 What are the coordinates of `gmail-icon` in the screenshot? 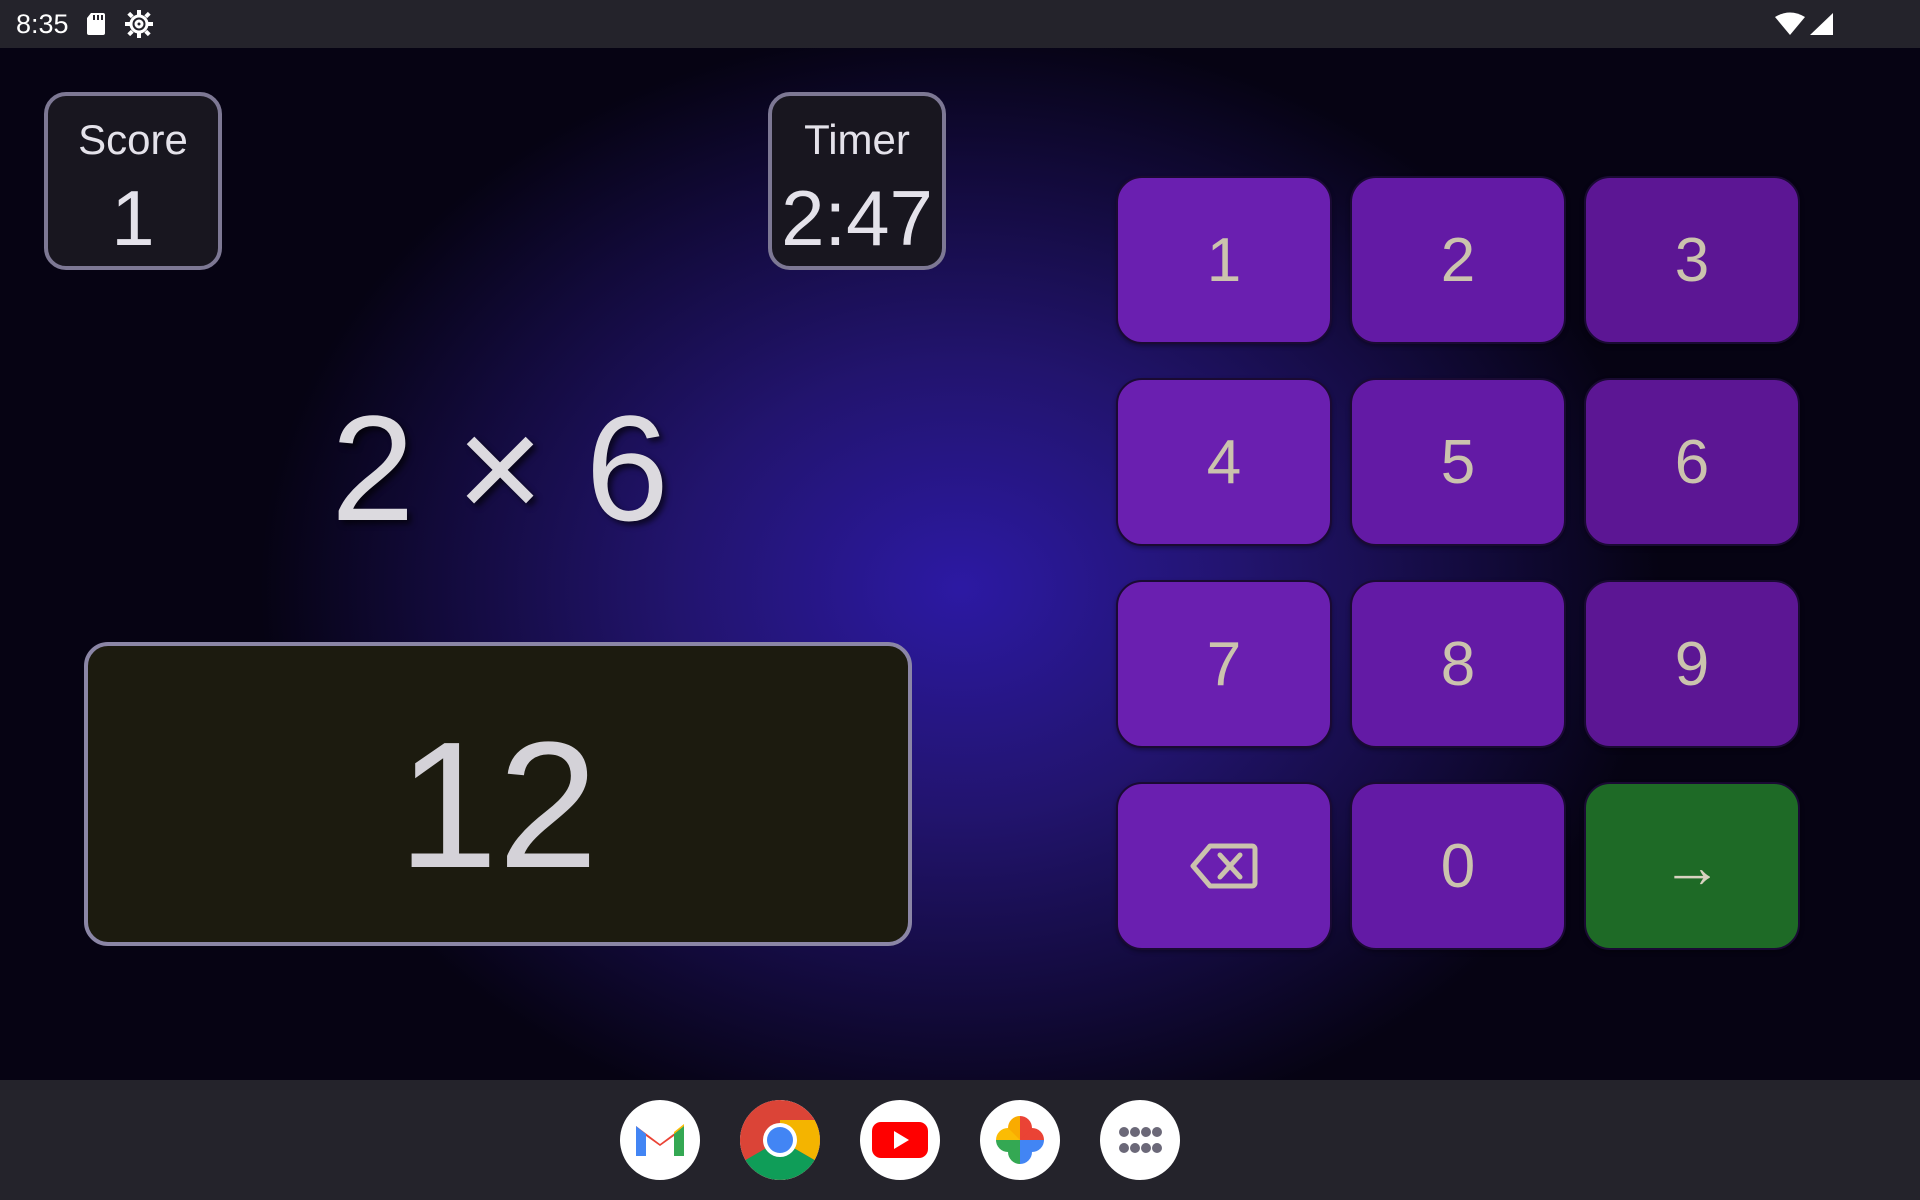 It's located at (660, 1140).